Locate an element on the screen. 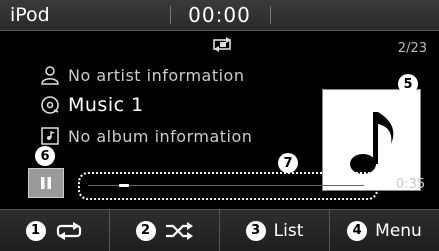  title-row: Music 1 is located at coordinates (92, 105).